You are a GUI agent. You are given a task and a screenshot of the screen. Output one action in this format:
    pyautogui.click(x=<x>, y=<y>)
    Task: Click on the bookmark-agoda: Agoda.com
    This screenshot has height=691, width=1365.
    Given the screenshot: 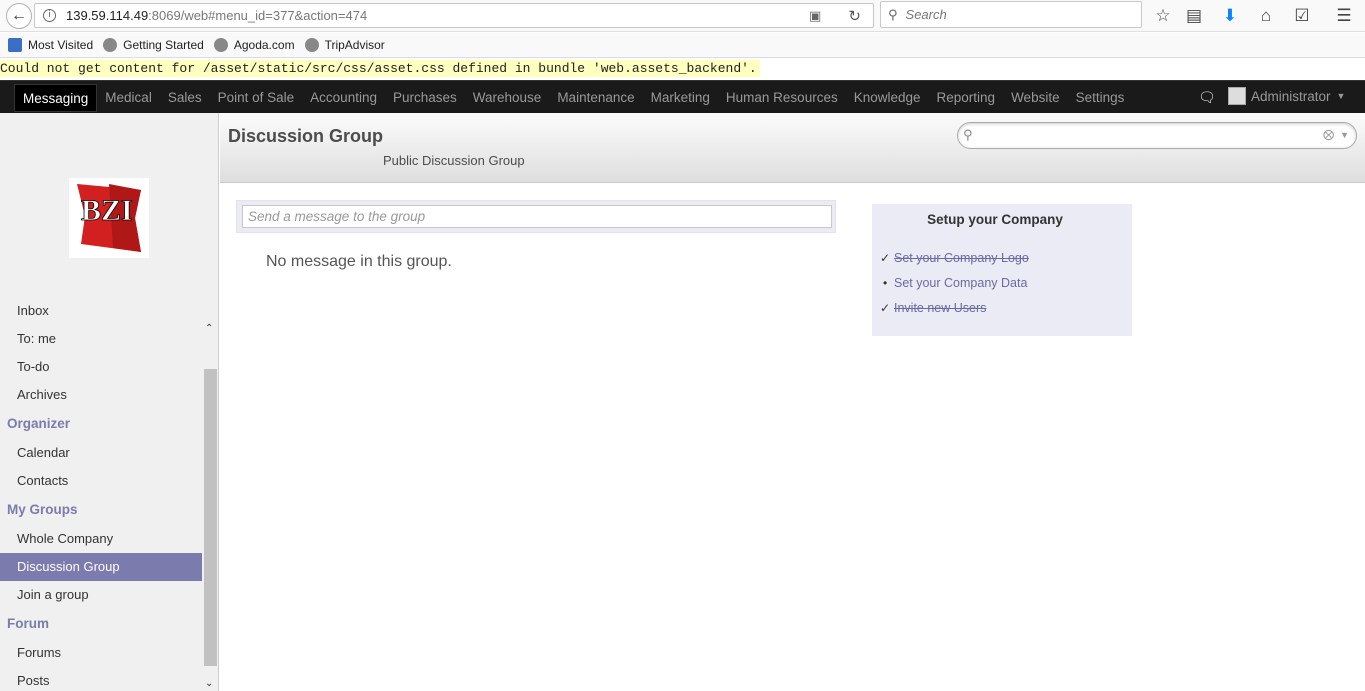 What is the action you would take?
    pyautogui.click(x=254, y=45)
    